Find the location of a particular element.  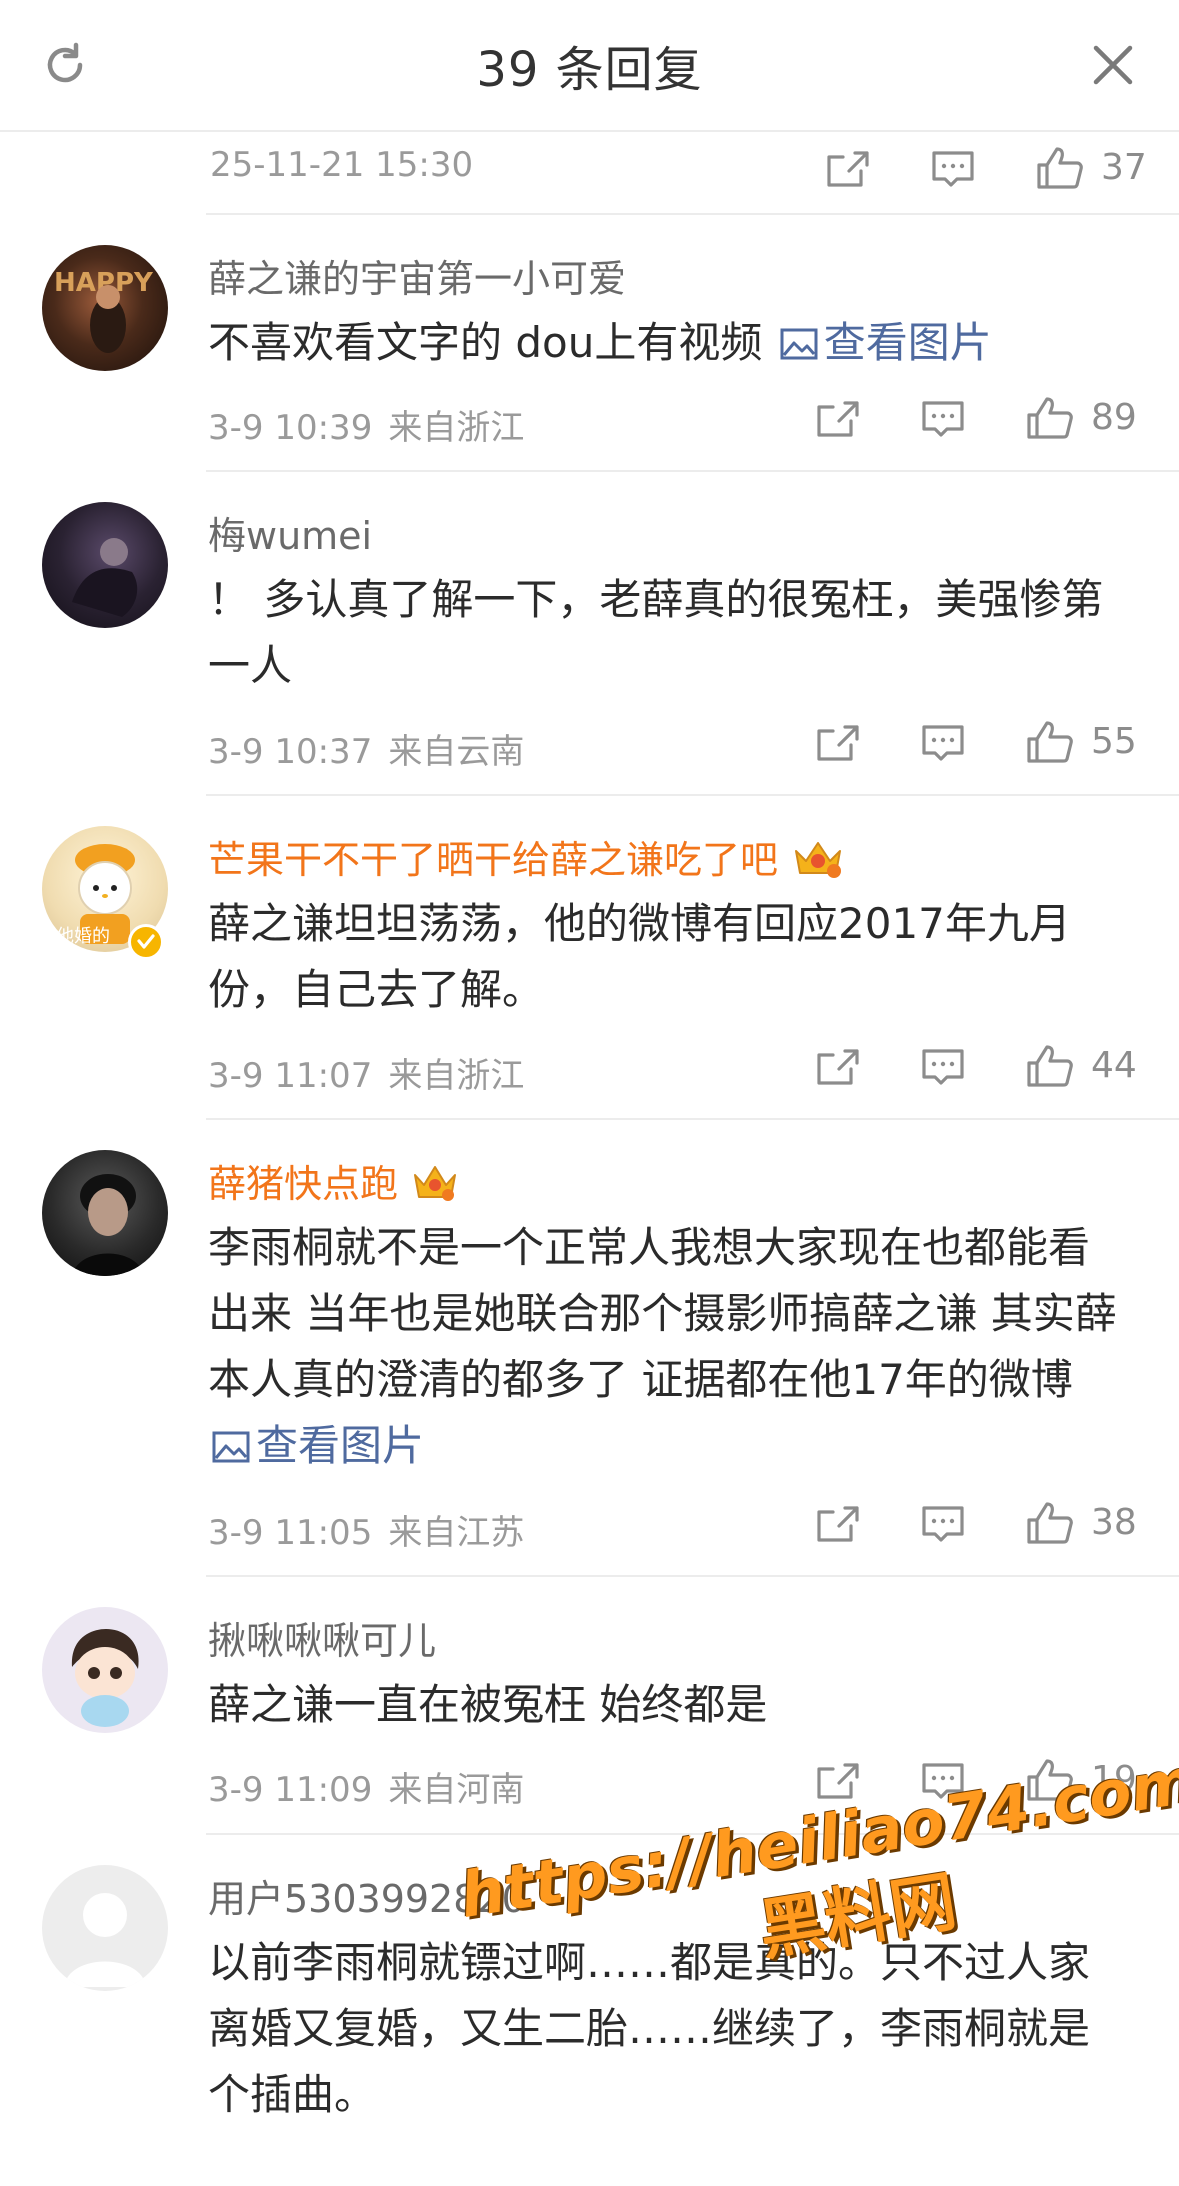

comment-time: 3-9 11:07 is located at coordinates (290, 1076).